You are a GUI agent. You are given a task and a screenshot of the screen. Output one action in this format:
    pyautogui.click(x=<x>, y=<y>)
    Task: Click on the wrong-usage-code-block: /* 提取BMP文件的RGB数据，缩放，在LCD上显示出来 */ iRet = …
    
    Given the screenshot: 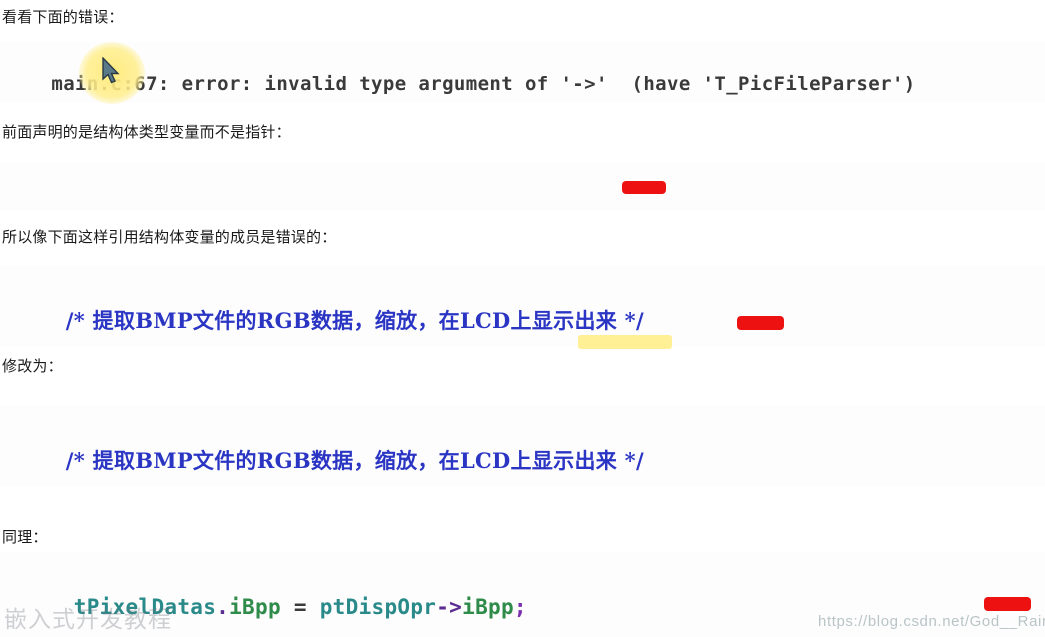 What is the action you would take?
    pyautogui.click(x=522, y=306)
    